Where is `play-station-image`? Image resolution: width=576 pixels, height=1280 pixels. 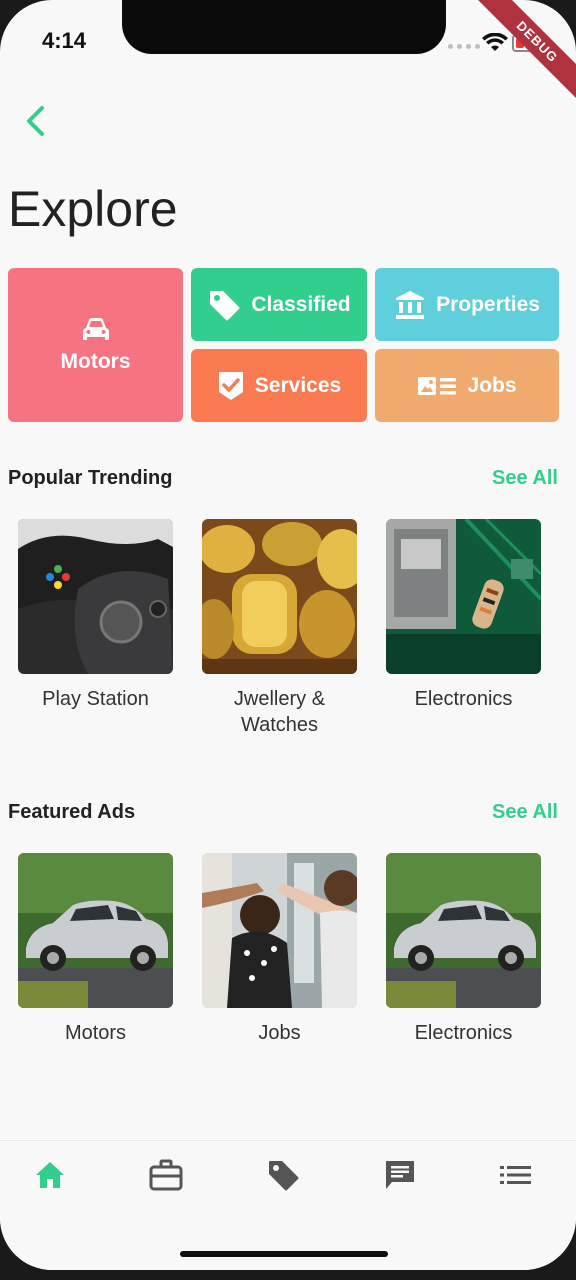
play-station-image is located at coordinates (95, 596).